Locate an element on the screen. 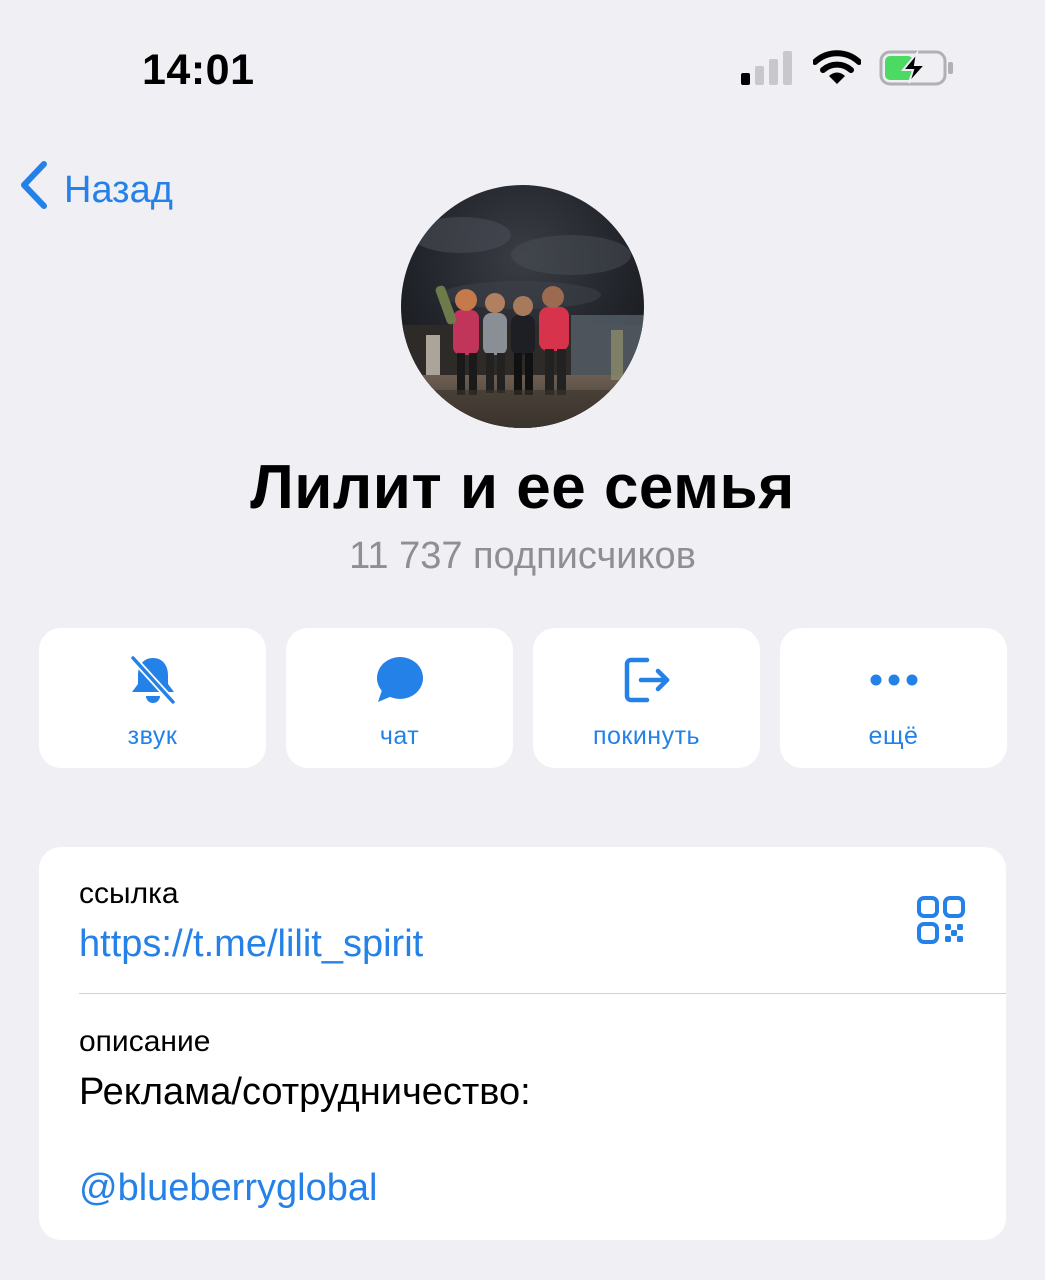 Image resolution: width=1045 pixels, height=1280 pixels. wifi-icon is located at coordinates (837, 70).